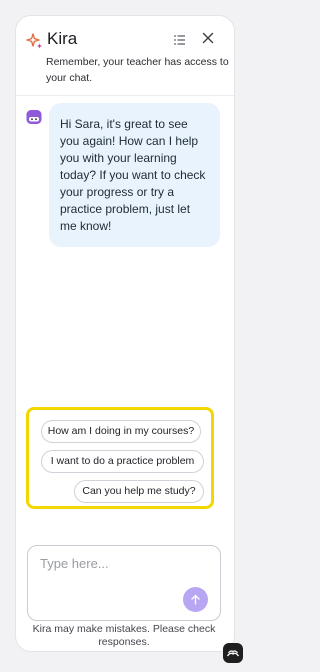  Describe the element at coordinates (122, 461) in the screenshot. I see `suggestion-chip-practice: I want to do a practice problem` at that location.